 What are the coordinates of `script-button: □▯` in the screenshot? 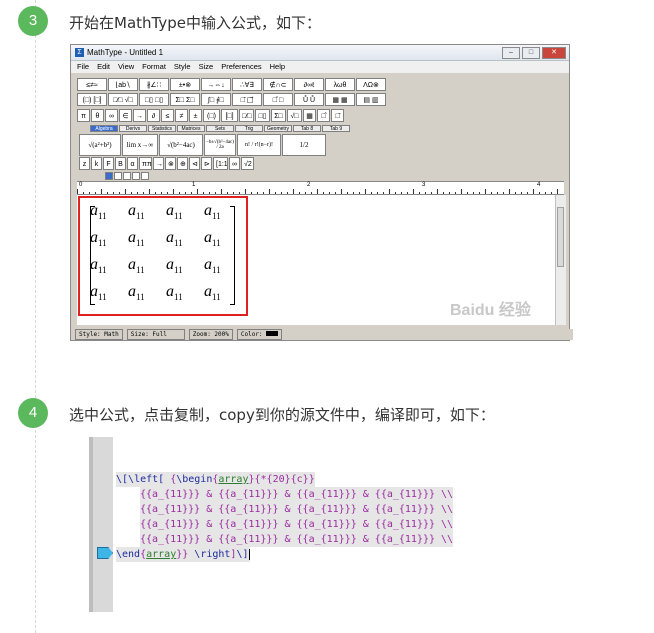 It's located at (262, 115).